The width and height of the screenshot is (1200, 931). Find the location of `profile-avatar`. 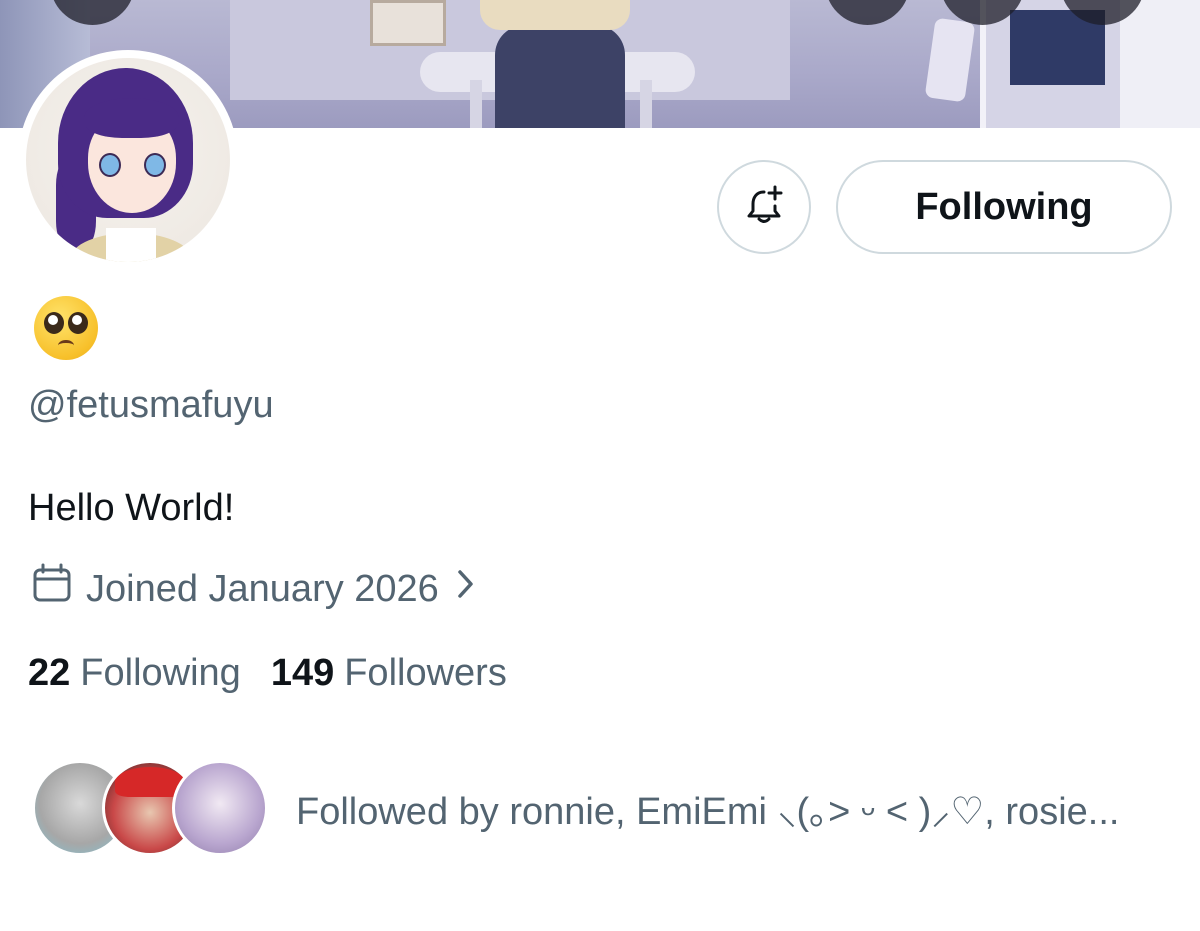

profile-avatar is located at coordinates (128, 160).